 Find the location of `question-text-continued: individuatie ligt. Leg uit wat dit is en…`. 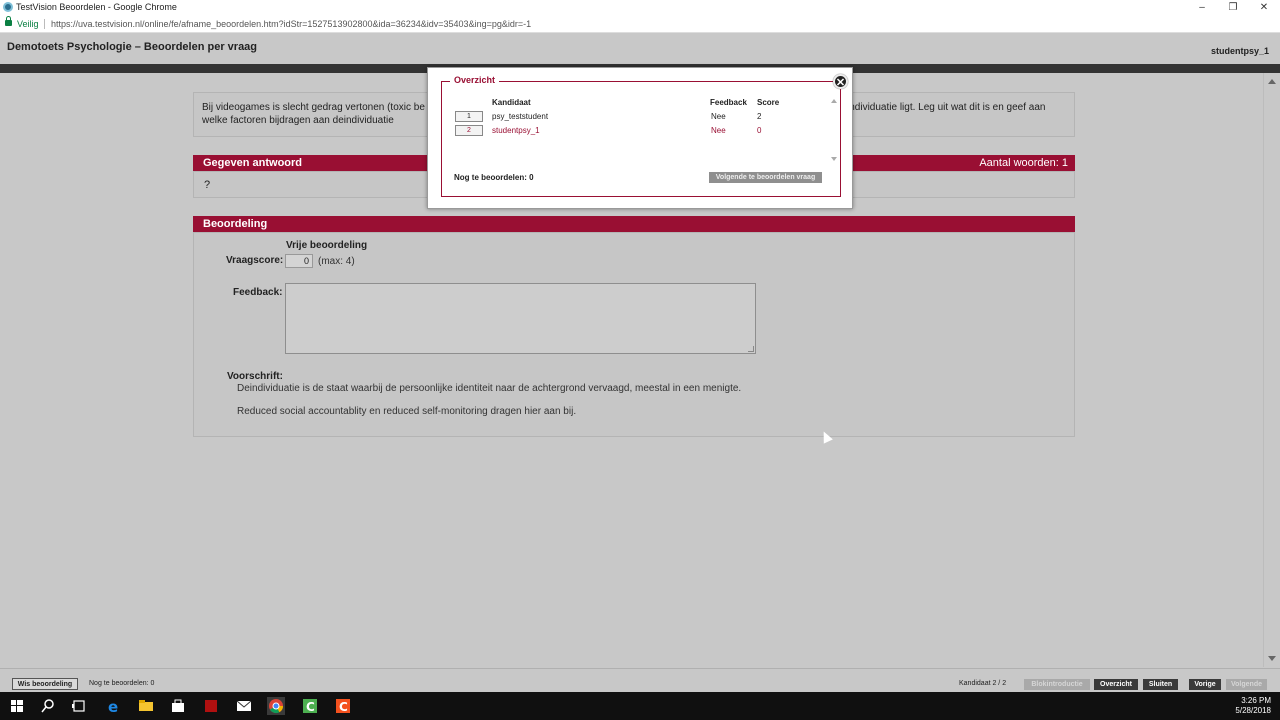

question-text-continued: individuatie ligt. Leg uit wat dit is en… is located at coordinates (946, 107).